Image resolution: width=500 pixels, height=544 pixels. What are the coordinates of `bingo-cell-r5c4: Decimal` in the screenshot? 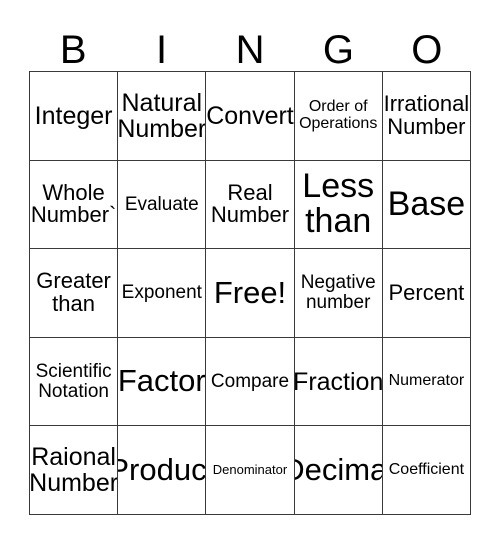 It's located at (338, 470).